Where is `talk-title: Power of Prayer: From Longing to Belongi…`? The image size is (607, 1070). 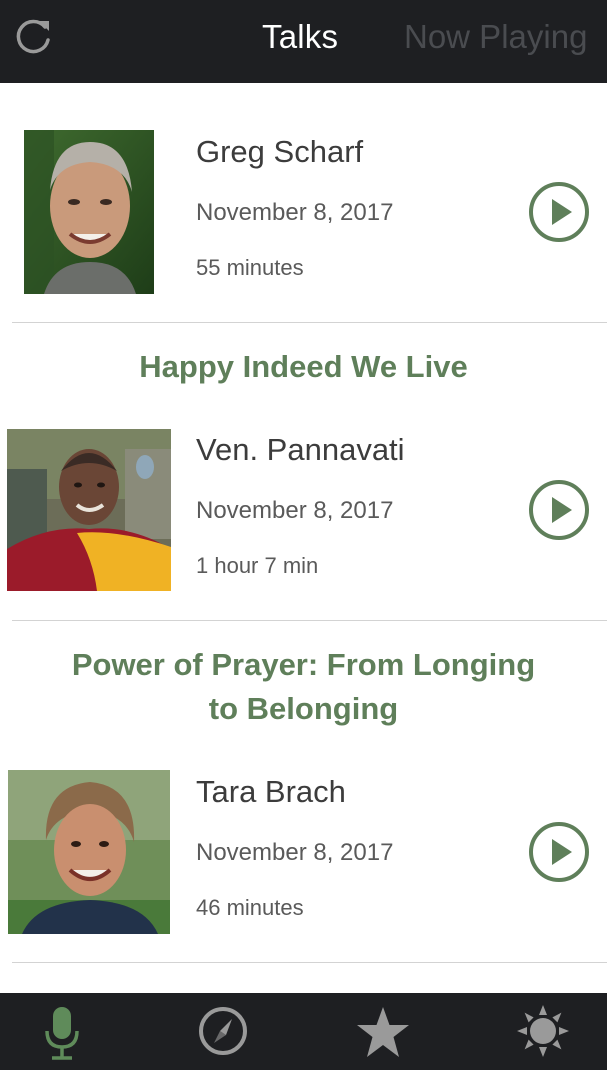
talk-title: Power of Prayer: From Longing to Belongi… is located at coordinates (303, 687).